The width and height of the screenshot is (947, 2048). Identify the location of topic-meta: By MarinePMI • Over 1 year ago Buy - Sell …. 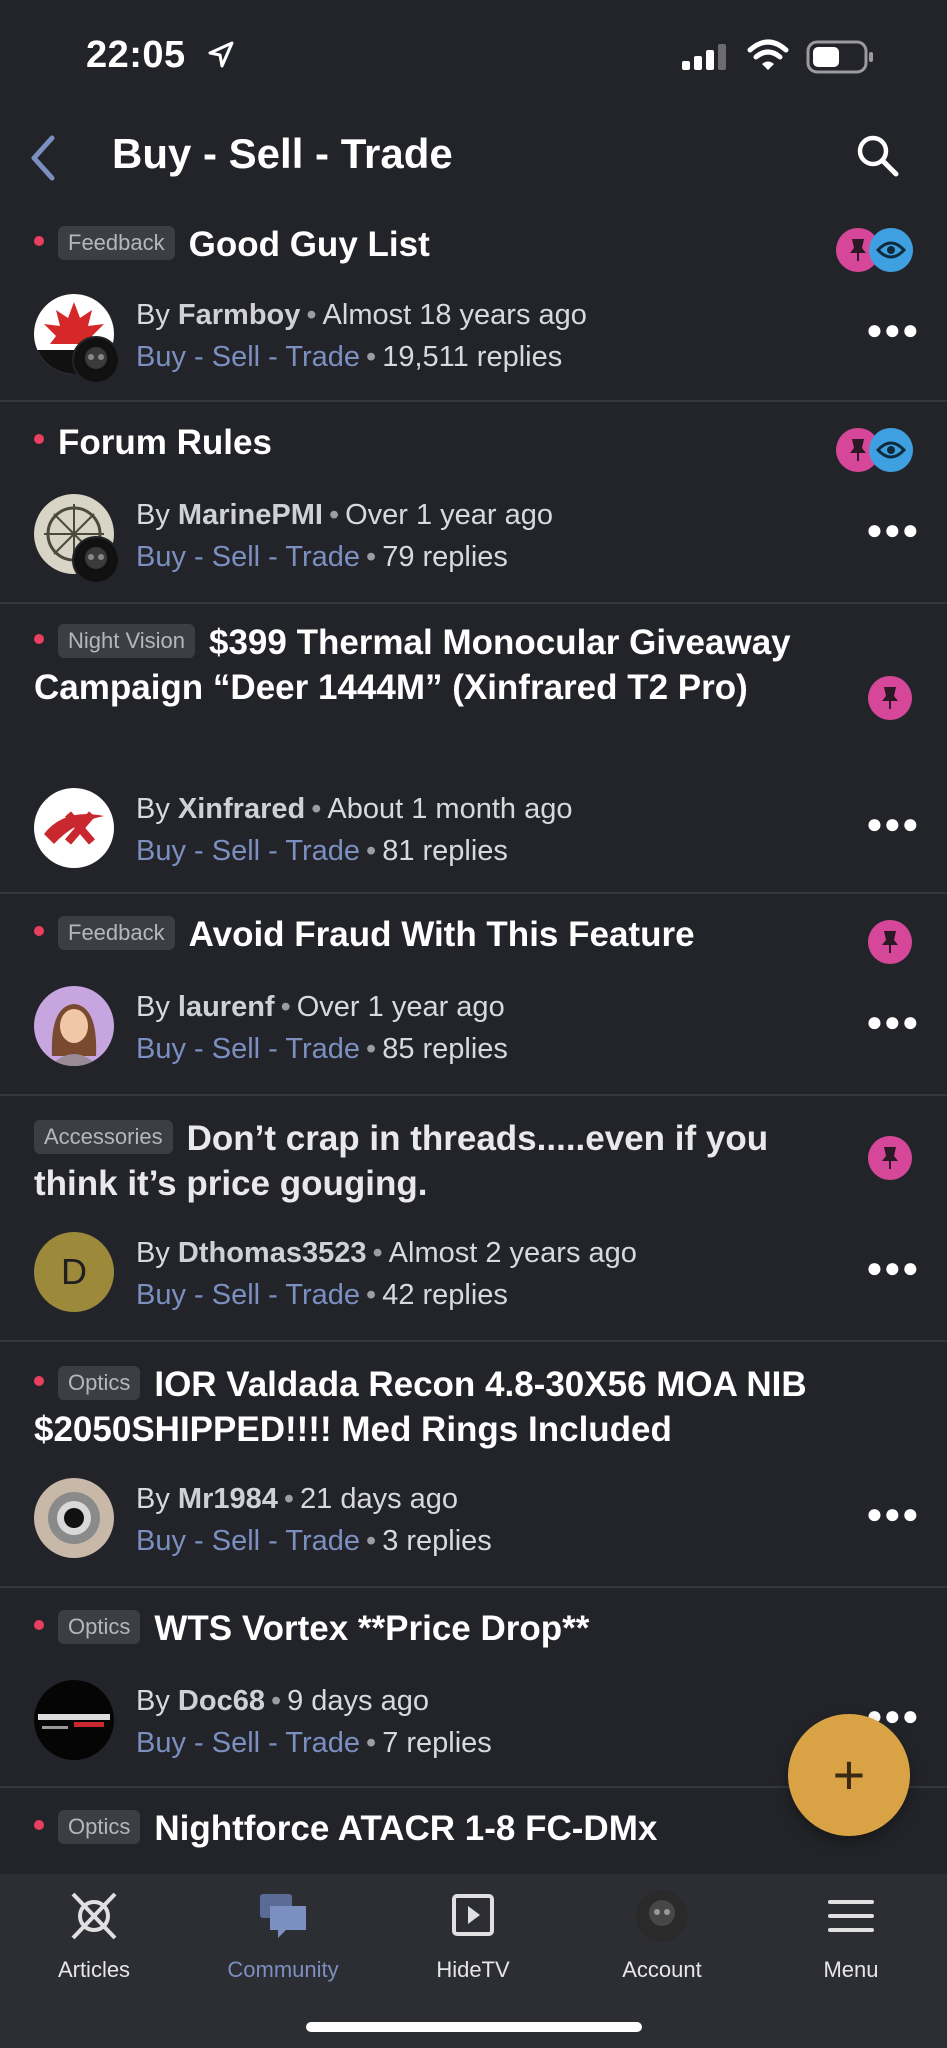
(344, 536).